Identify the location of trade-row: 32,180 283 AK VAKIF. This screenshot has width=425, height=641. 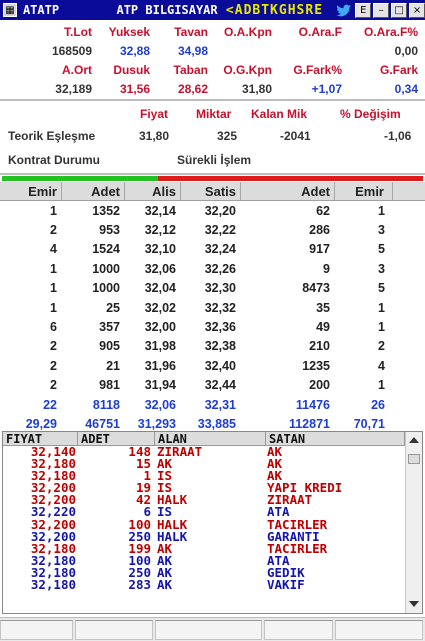
(212, 585).